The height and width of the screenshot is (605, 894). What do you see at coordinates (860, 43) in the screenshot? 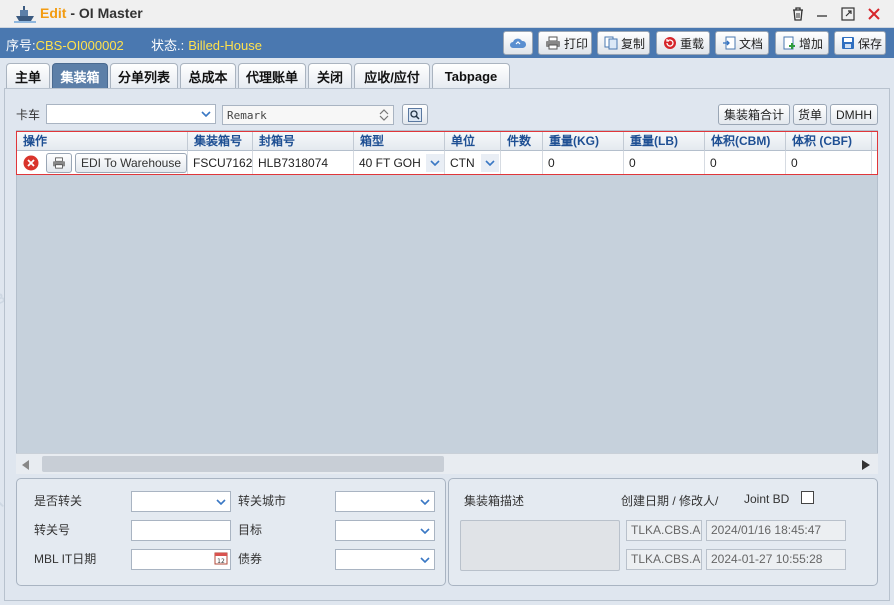
I see `save-button: 保存` at bounding box center [860, 43].